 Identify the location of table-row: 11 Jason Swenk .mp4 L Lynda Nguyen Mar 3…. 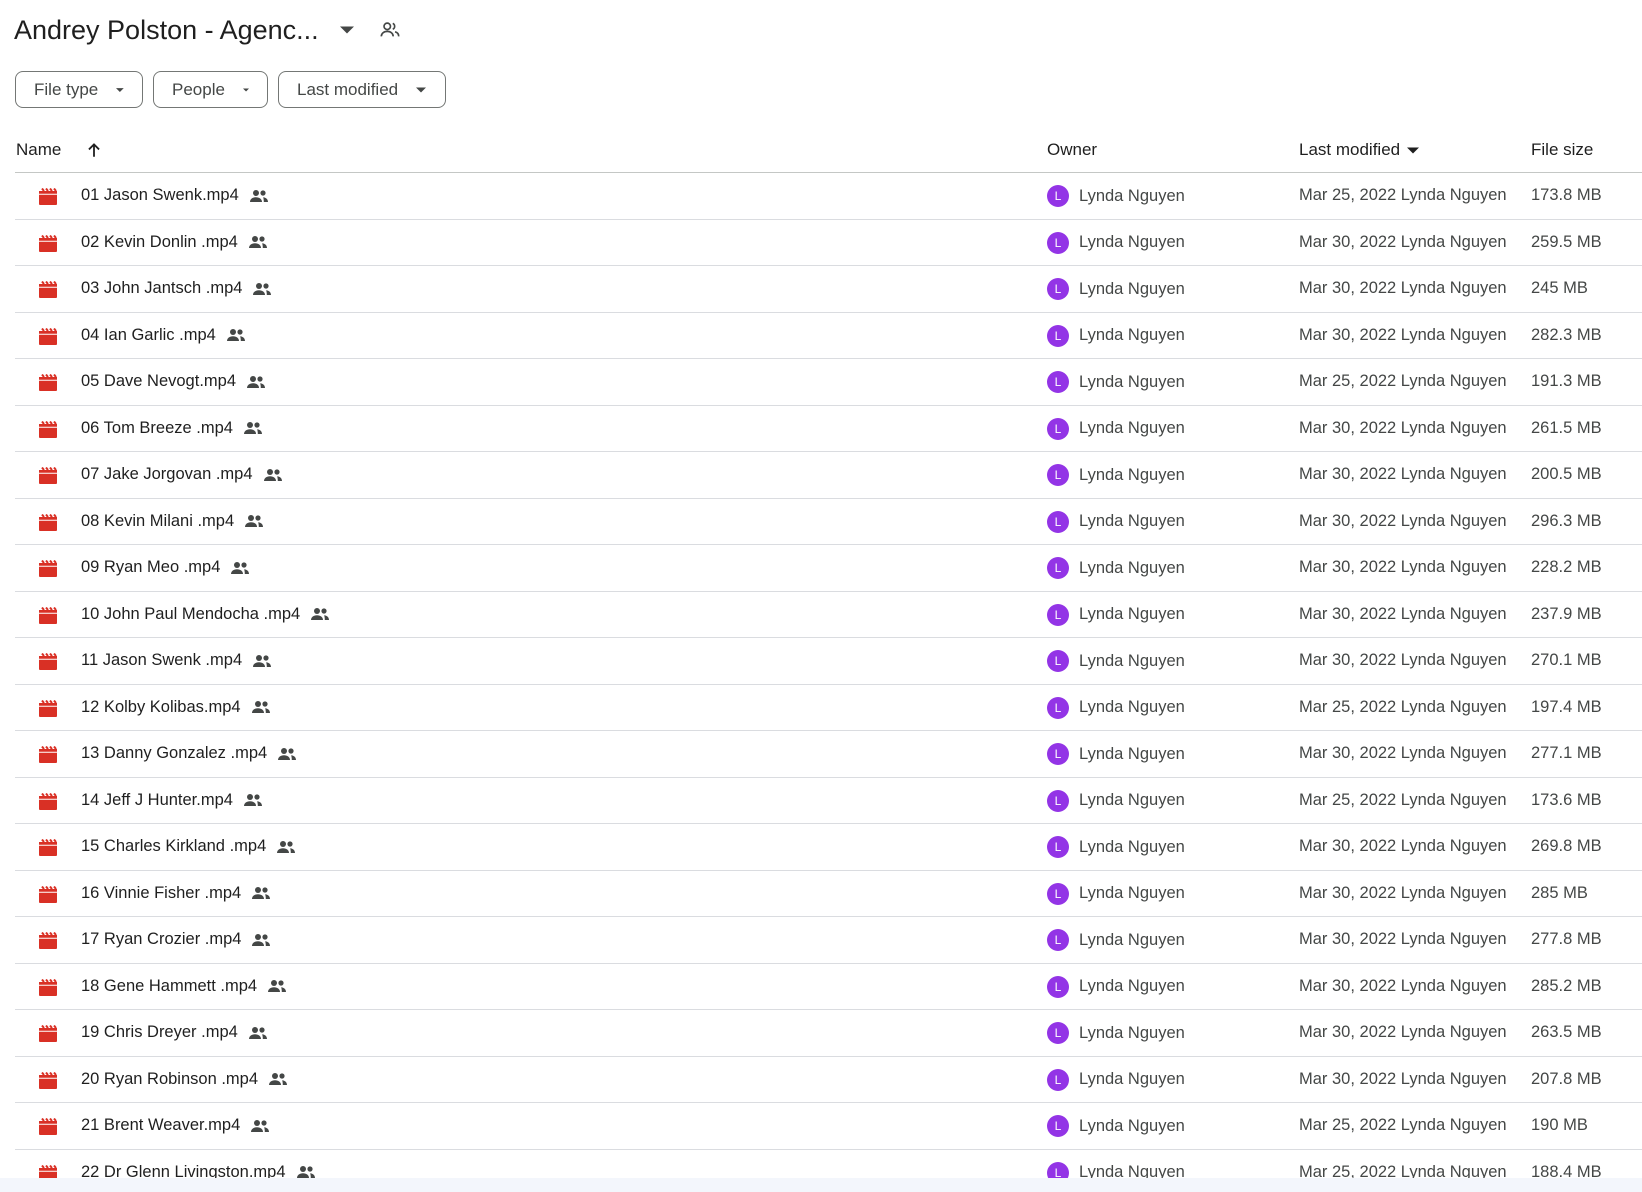
(828, 661).